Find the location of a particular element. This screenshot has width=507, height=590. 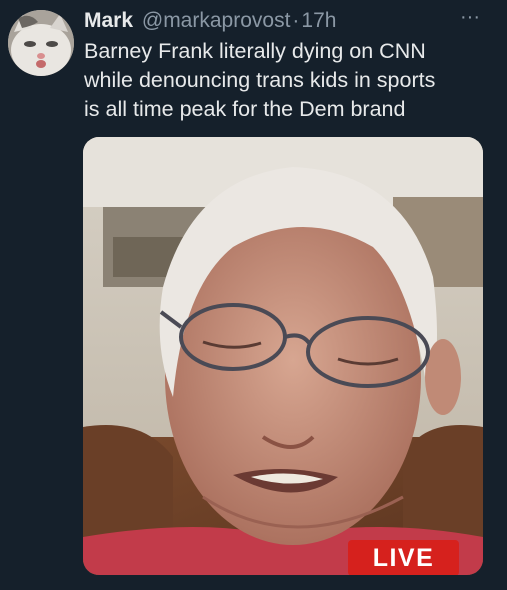

previous-content-edge is located at coordinates (253, 3).